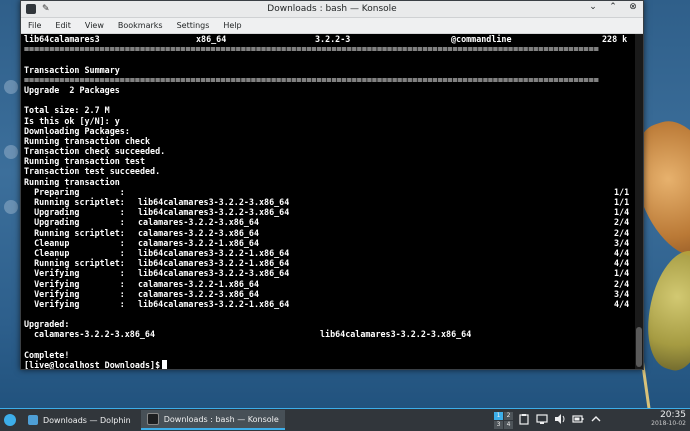 The width and height of the screenshot is (690, 431). I want to click on transaction-step: Verifying : calamares-3.2.2-3.x86_64 3/4, so click(329, 294).